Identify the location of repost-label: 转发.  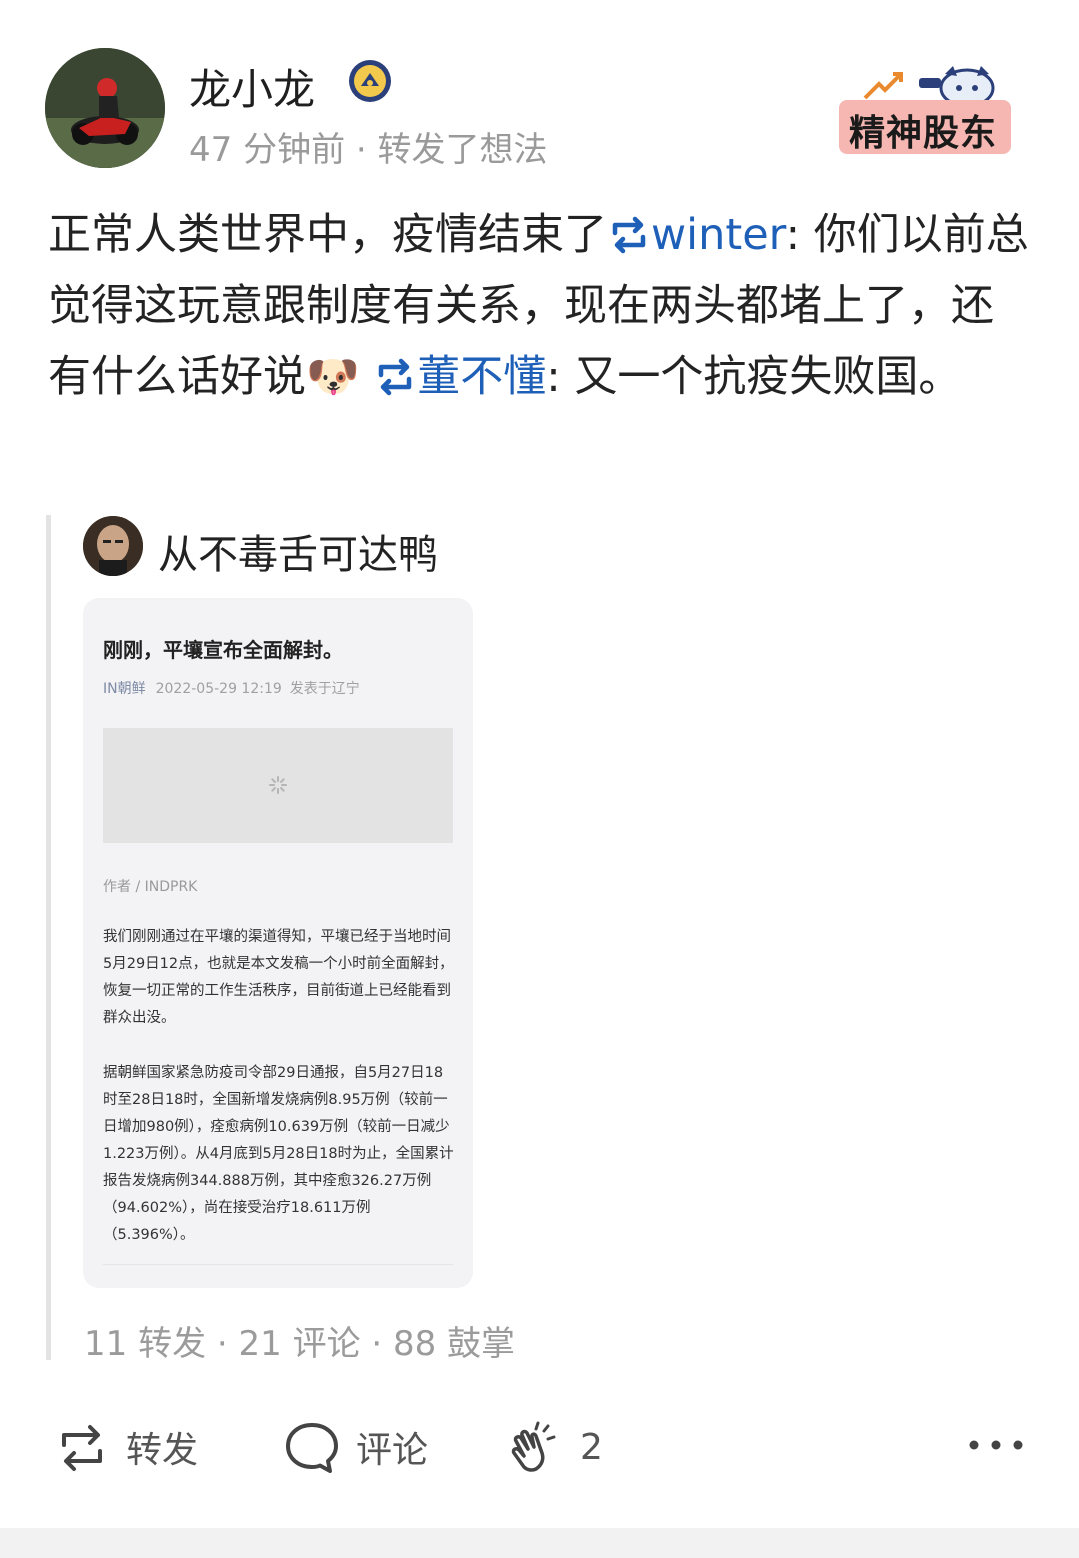
(162, 1450).